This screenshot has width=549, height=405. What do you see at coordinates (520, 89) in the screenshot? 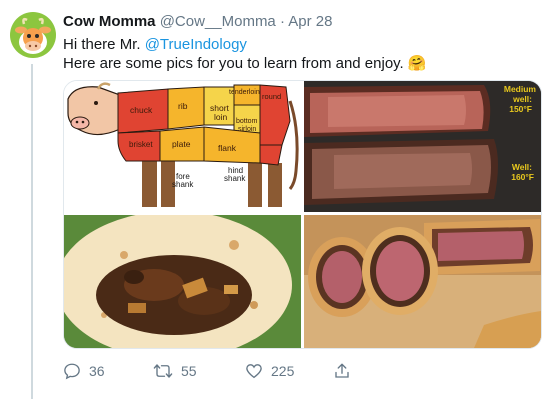
I see `medium-well-label-1: Medium` at bounding box center [520, 89].